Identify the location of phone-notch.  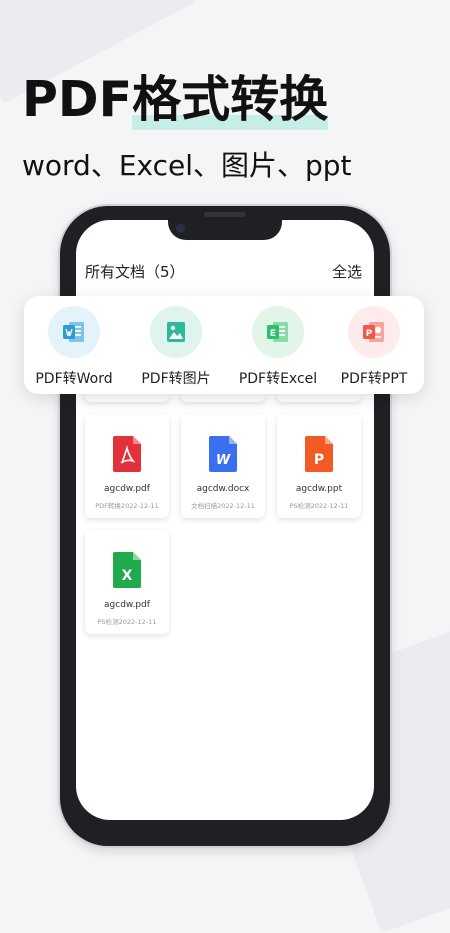
(225, 223).